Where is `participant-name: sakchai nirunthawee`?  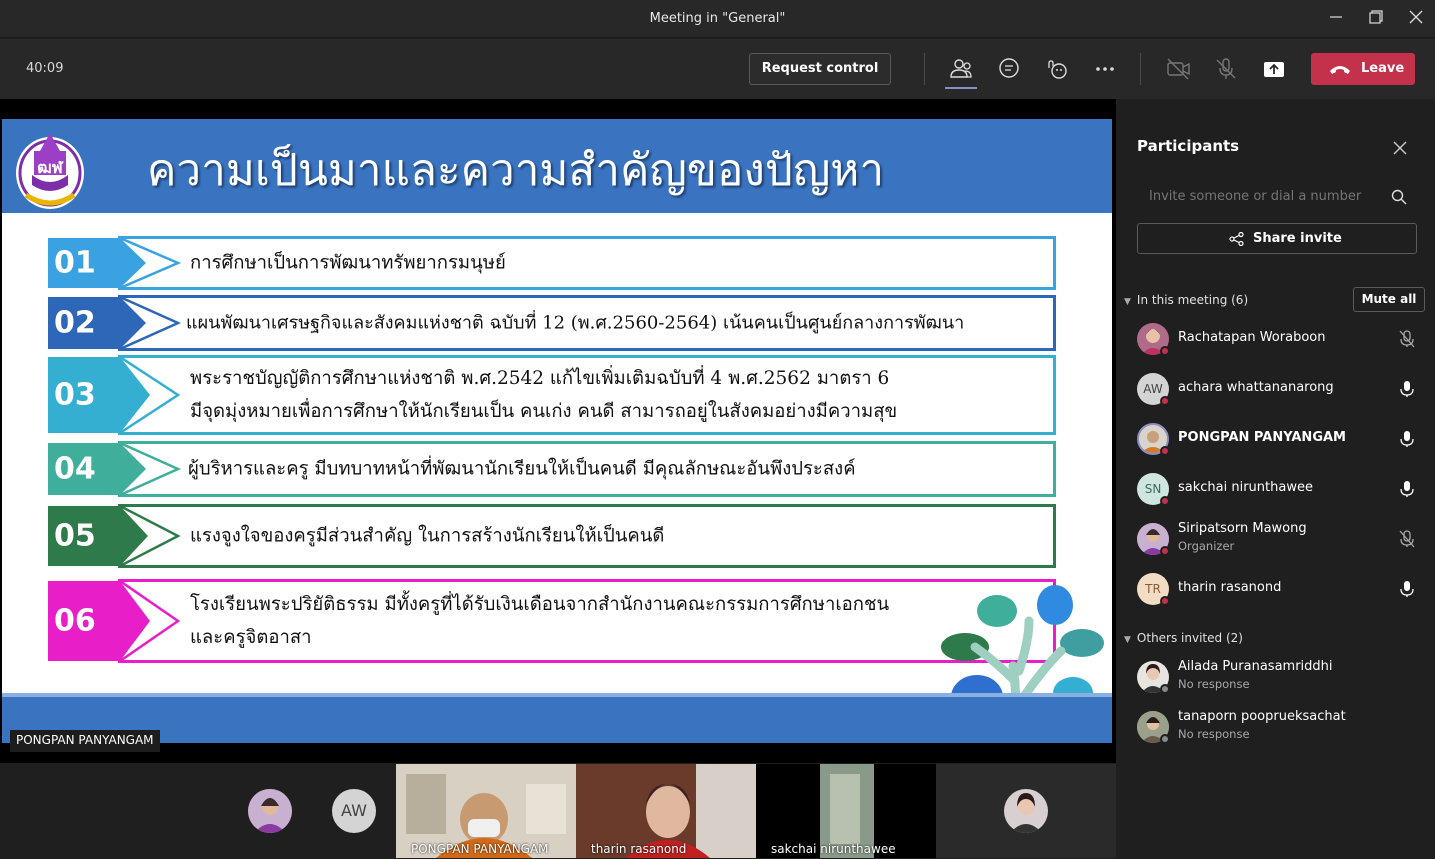
participant-name: sakchai nirunthawee is located at coordinates (1245, 487).